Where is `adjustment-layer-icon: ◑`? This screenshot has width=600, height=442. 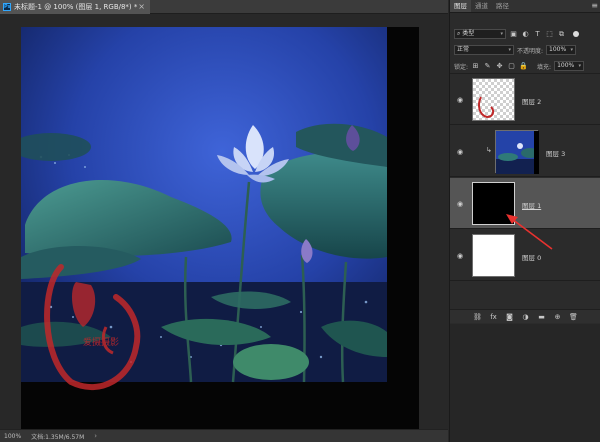
adjustment-layer-icon: ◑ is located at coordinates (525, 317).